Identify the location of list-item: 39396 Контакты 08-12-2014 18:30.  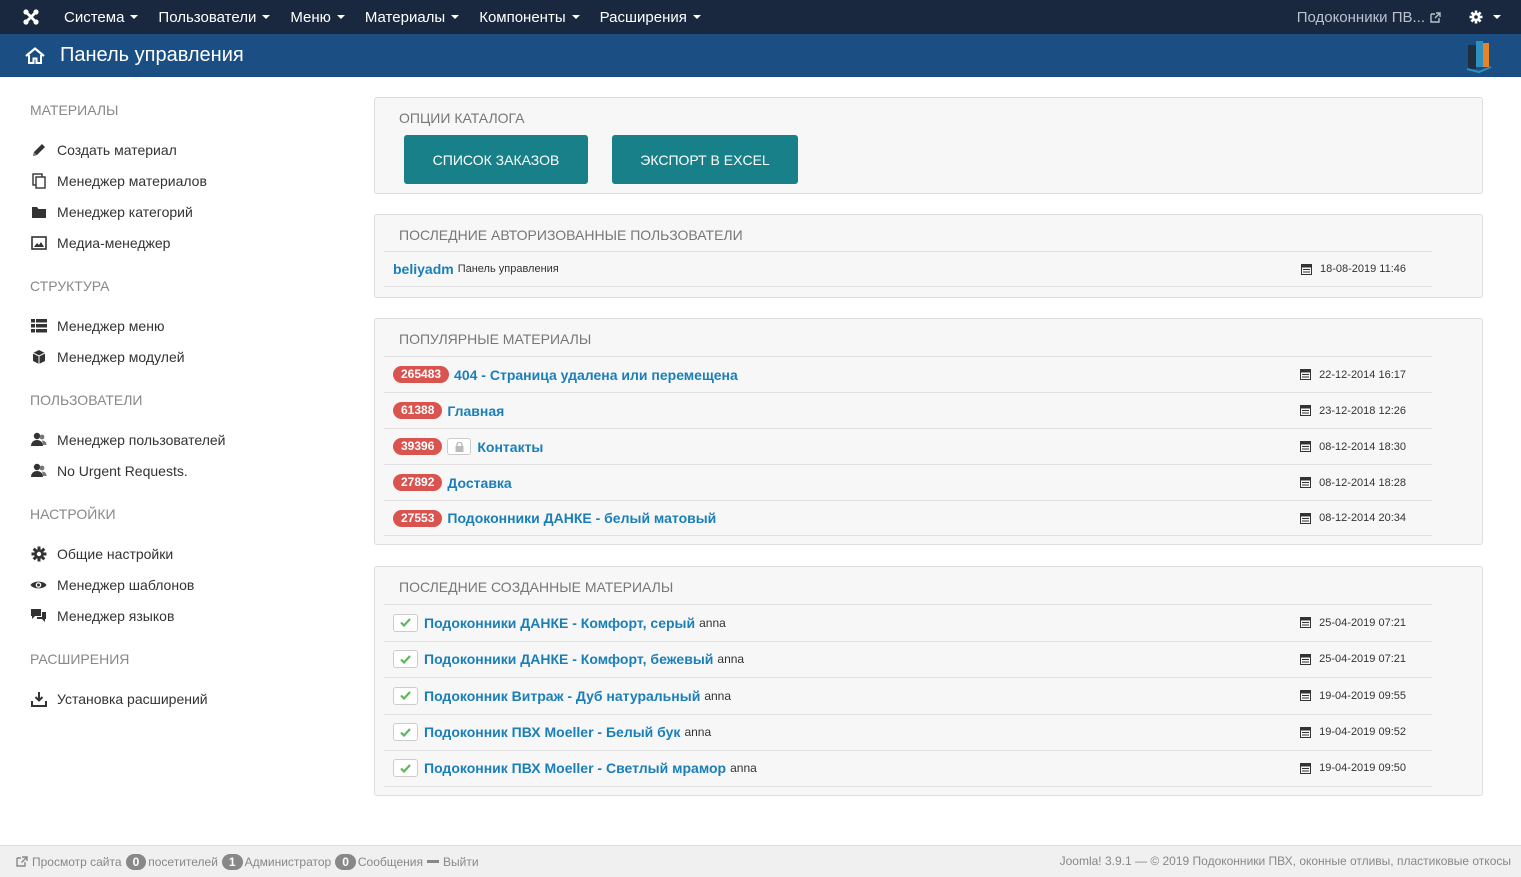
(908, 446).